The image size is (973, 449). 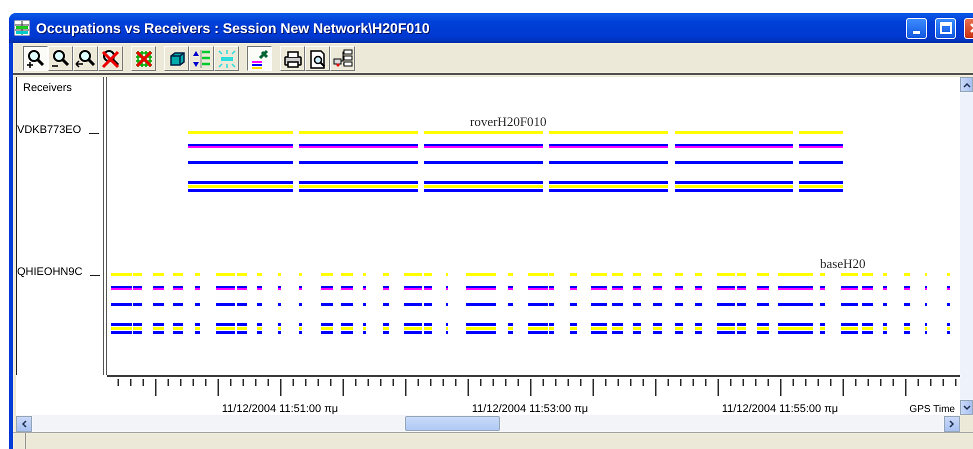 I want to click on axis-label: 11/12/2004 11:55:00 πμ, so click(x=780, y=409).